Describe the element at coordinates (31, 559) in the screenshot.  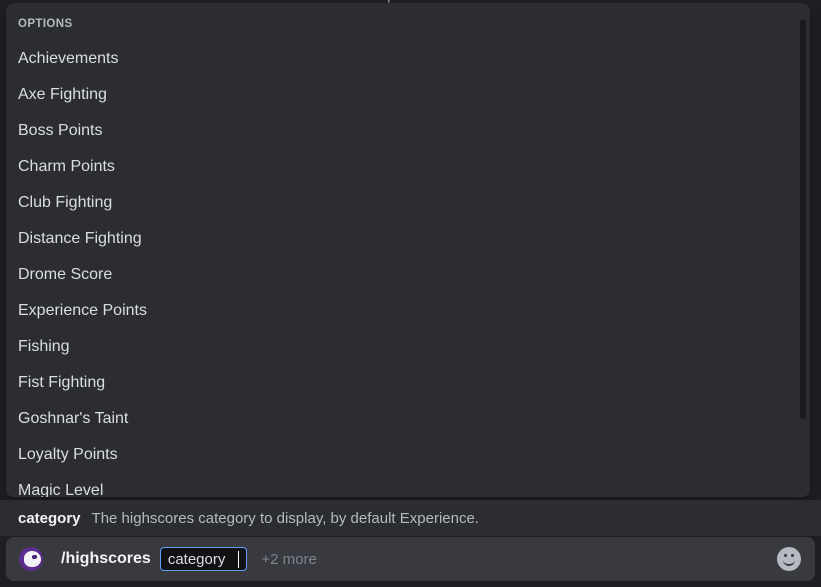
I see `bot-avatar` at that location.